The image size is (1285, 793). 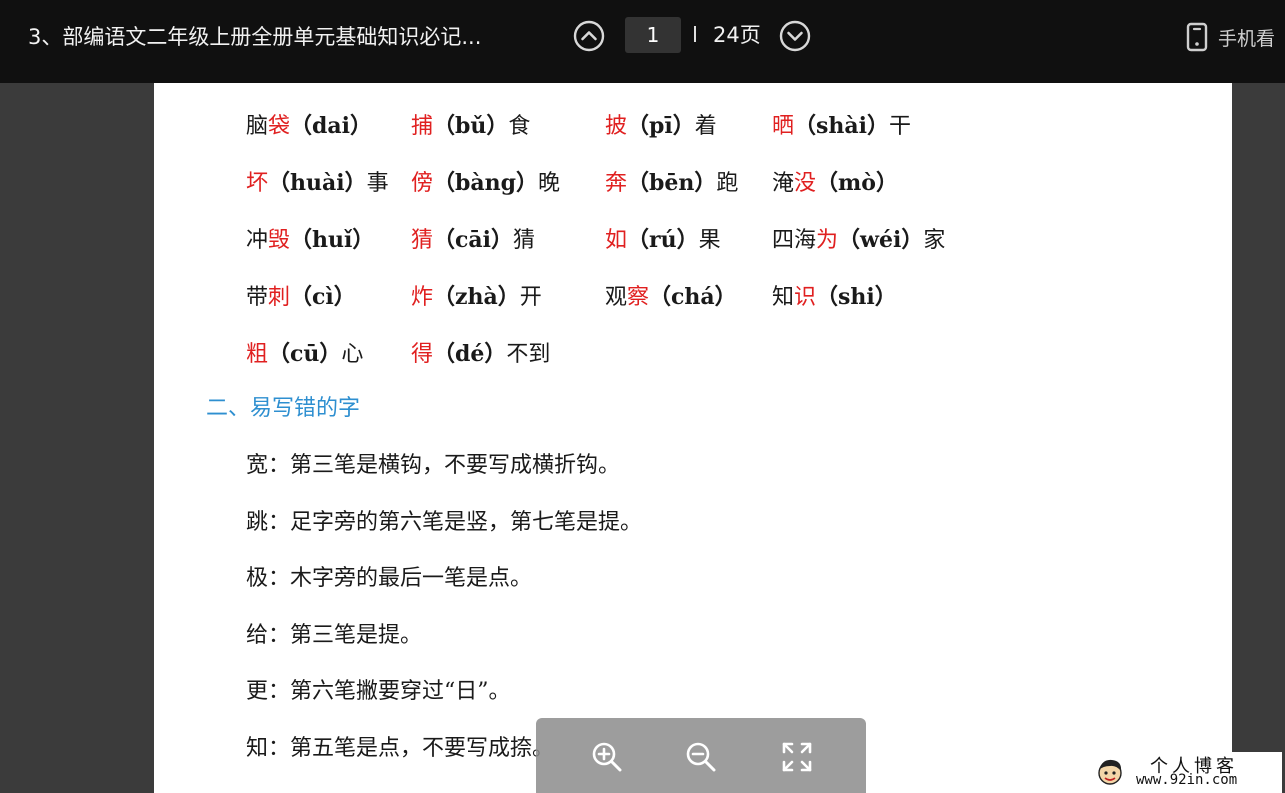 I want to click on zoom-controls, so click(x=701, y=755).